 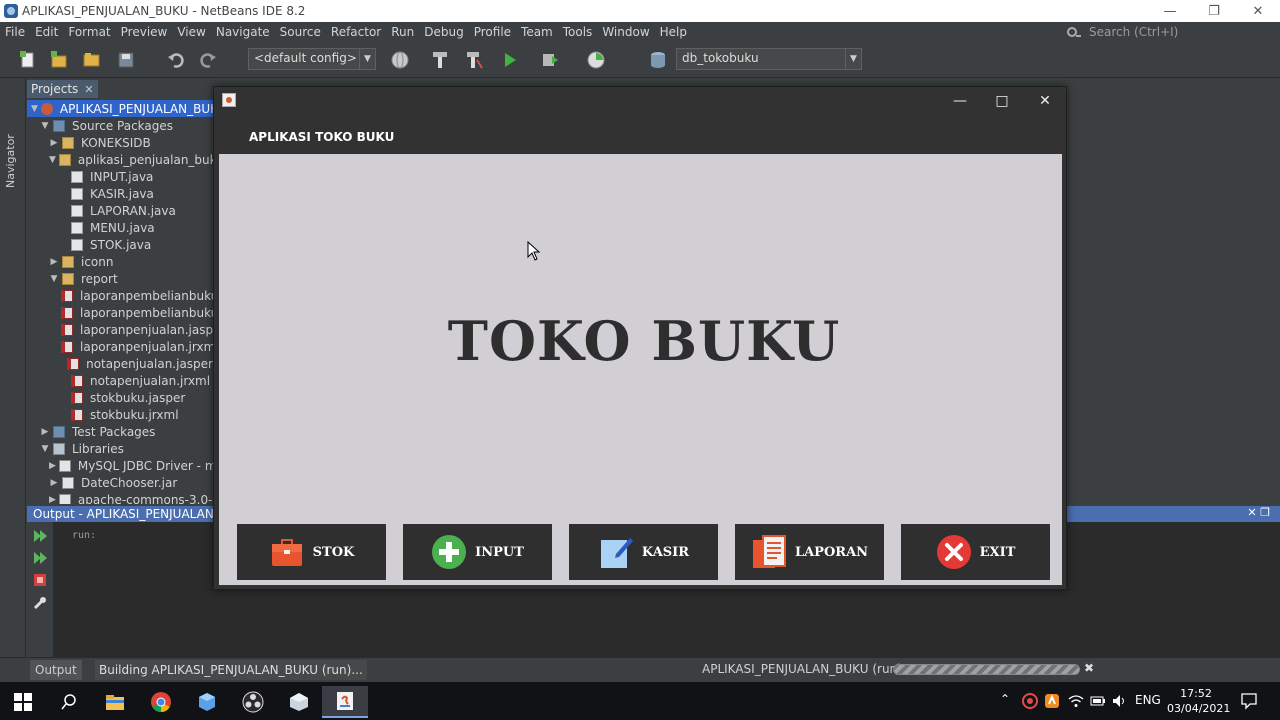 What do you see at coordinates (144, 32) in the screenshot?
I see `menu-preview: Preview` at bounding box center [144, 32].